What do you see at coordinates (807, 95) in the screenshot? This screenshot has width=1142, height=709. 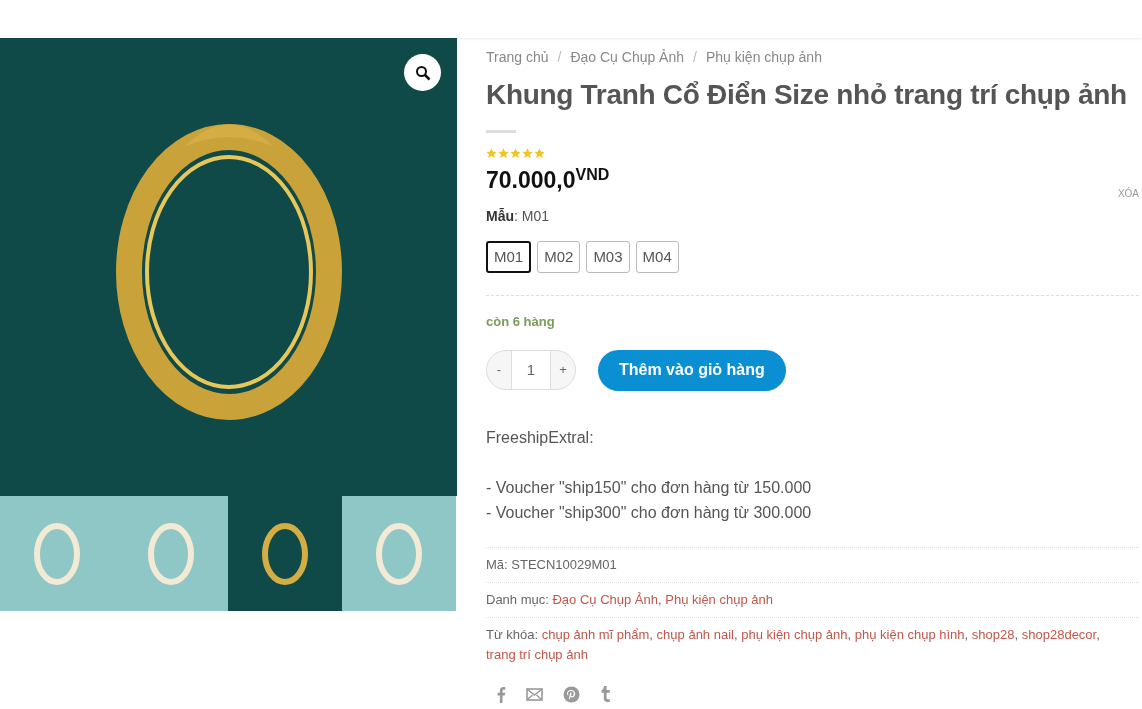 I see `product-title: Khung Tranh Cổ Điển Size nhỏ trang trí chụp ảnh` at bounding box center [807, 95].